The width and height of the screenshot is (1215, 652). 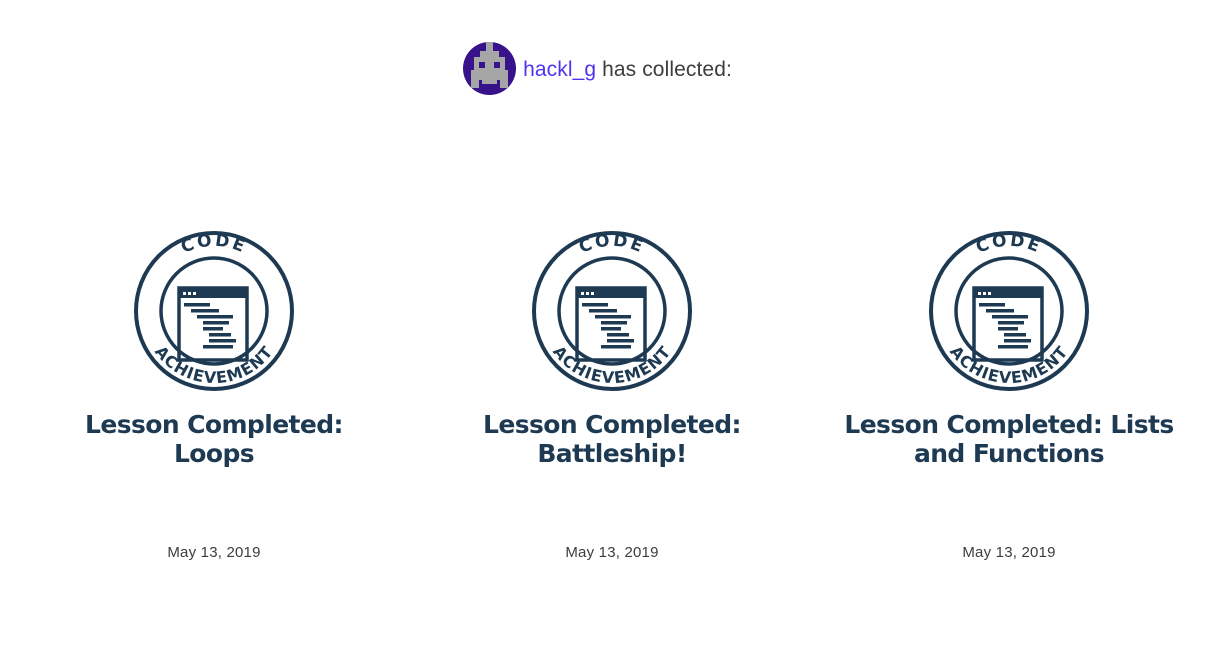 I want to click on avatar, so click(x=490, y=68).